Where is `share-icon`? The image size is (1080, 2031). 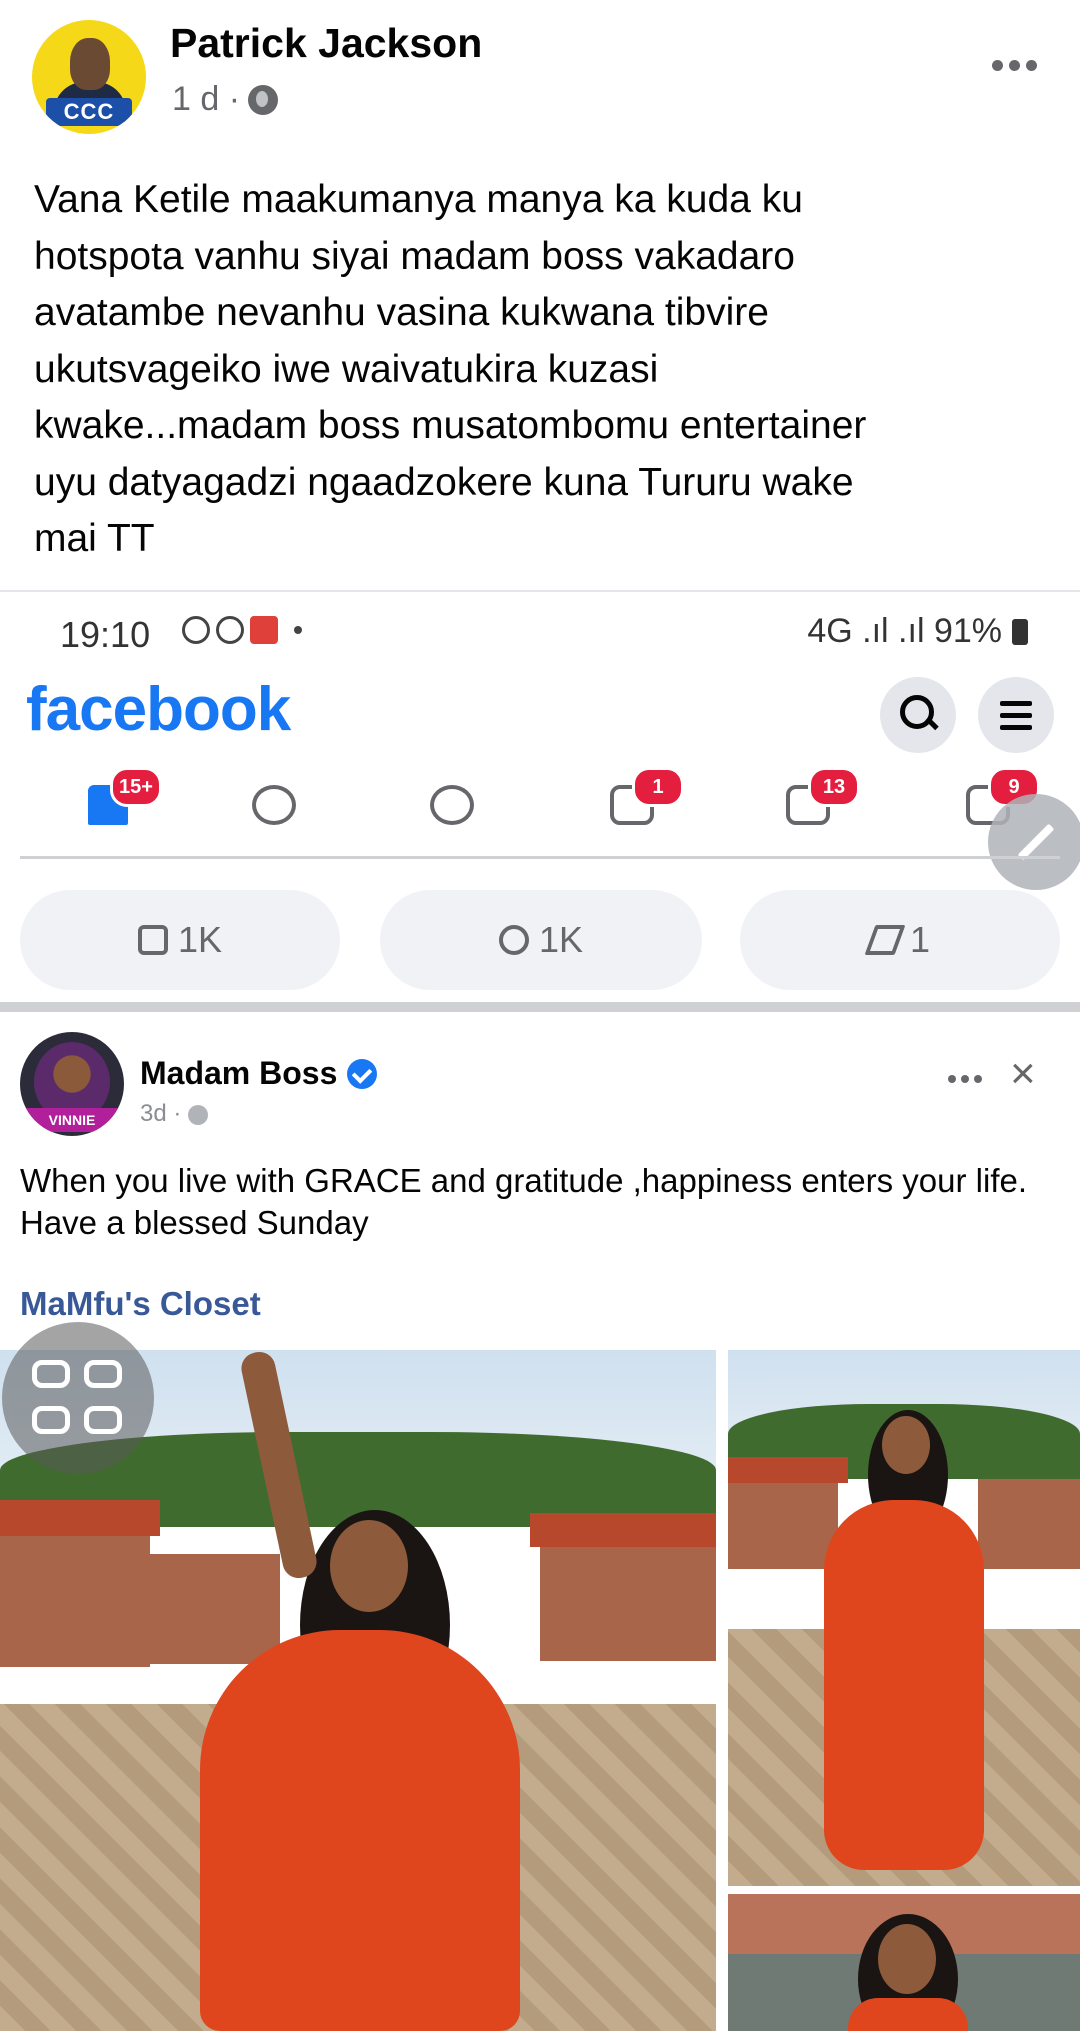
share-icon is located at coordinates (885, 940).